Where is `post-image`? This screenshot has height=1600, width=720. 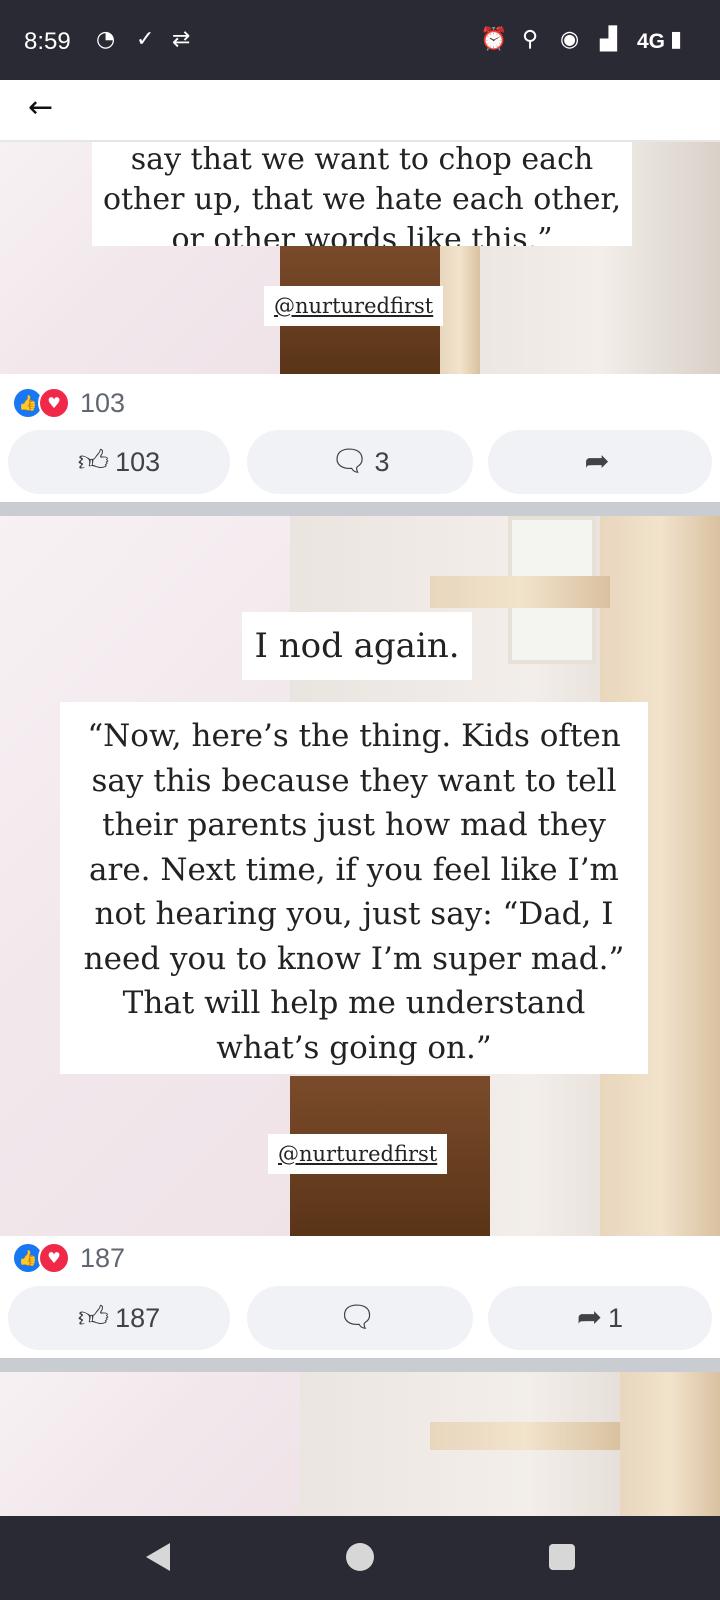
post-image is located at coordinates (360, 1444).